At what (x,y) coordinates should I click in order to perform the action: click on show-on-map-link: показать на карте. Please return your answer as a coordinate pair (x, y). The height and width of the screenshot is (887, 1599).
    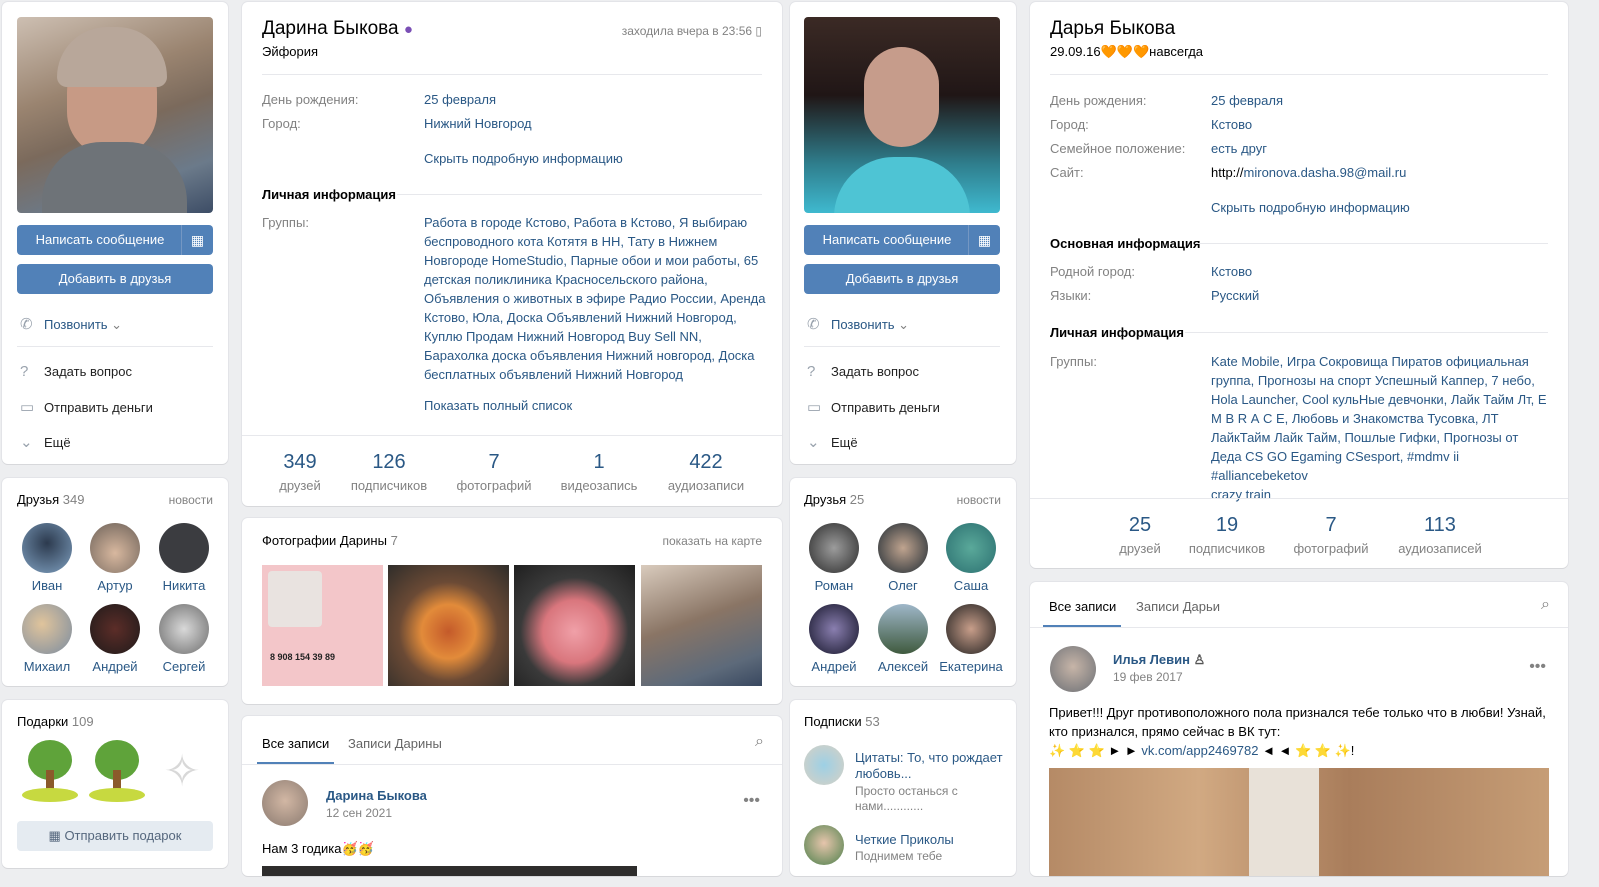
    Looking at the image, I should click on (713, 541).